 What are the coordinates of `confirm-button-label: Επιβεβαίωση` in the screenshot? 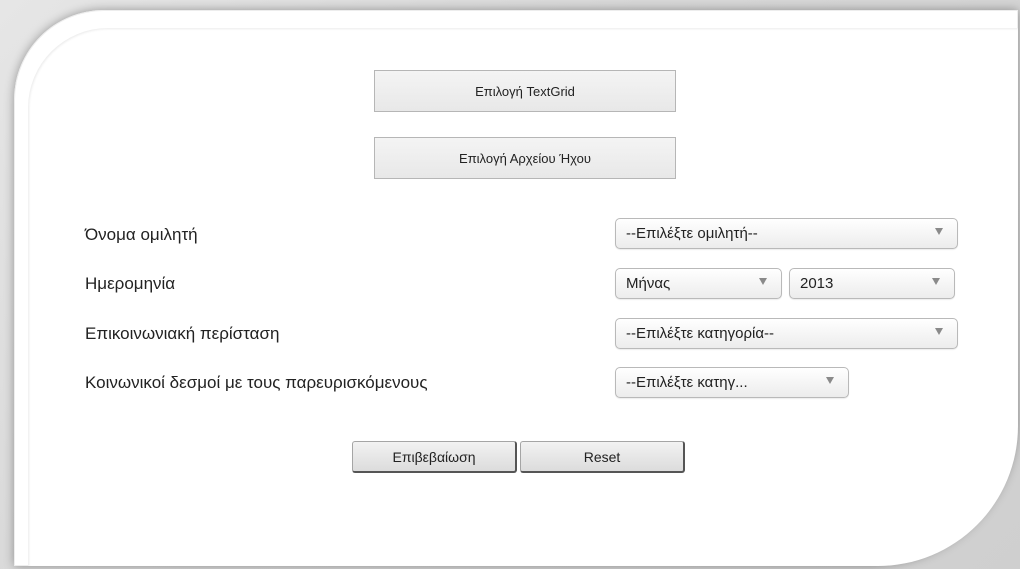 It's located at (434, 456).